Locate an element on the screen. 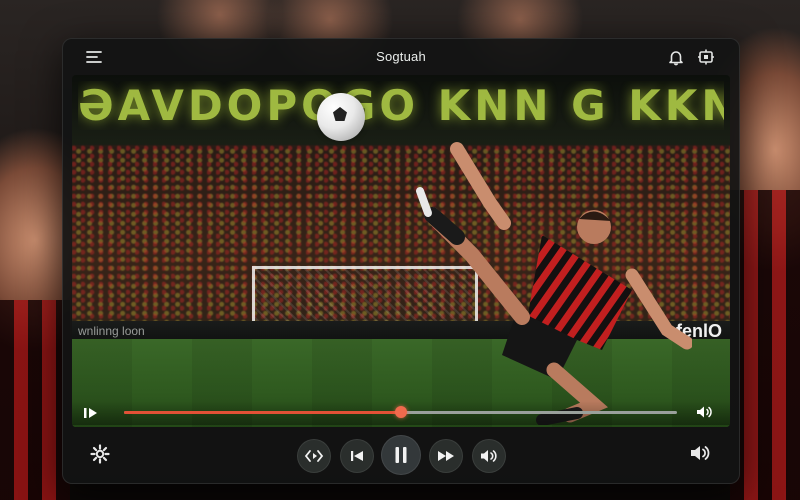  pause-button is located at coordinates (401, 455).